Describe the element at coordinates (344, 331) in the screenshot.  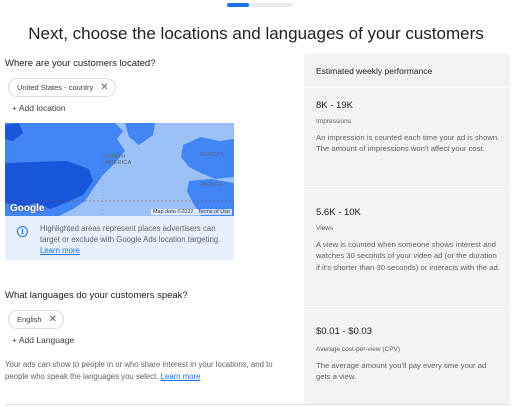
I see `cpv-value: $0.01 - $0.03` at that location.